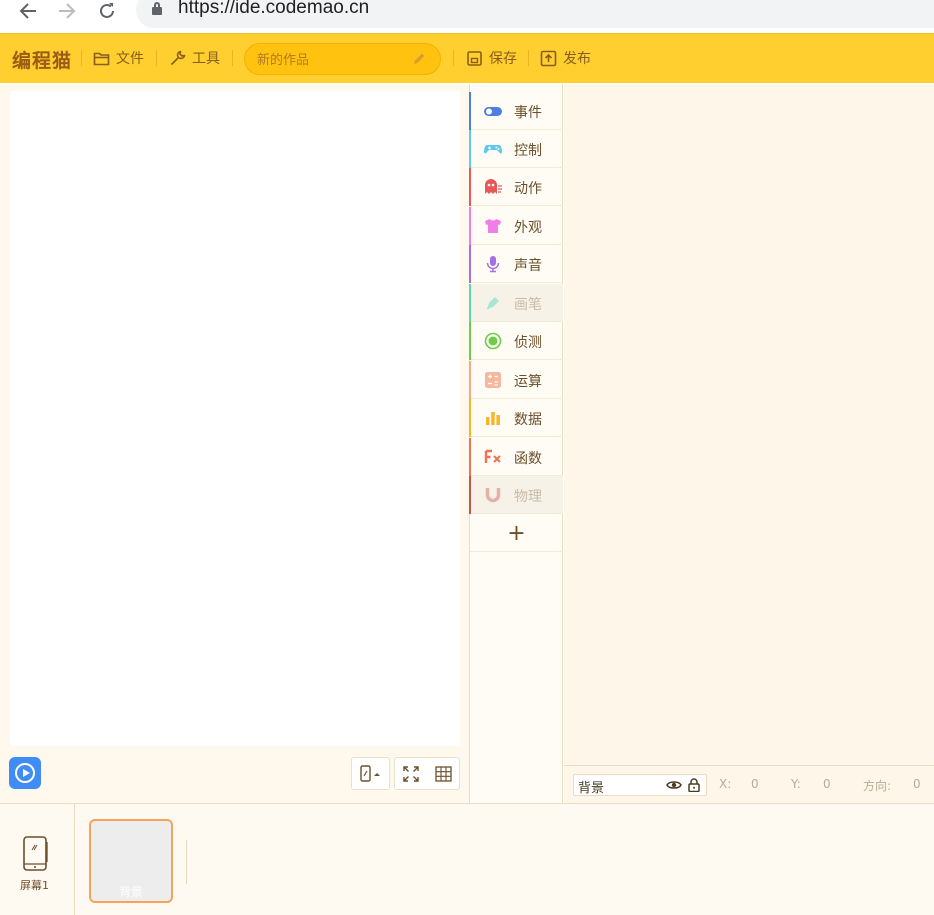  I want to click on category-label: 数据, so click(528, 420).